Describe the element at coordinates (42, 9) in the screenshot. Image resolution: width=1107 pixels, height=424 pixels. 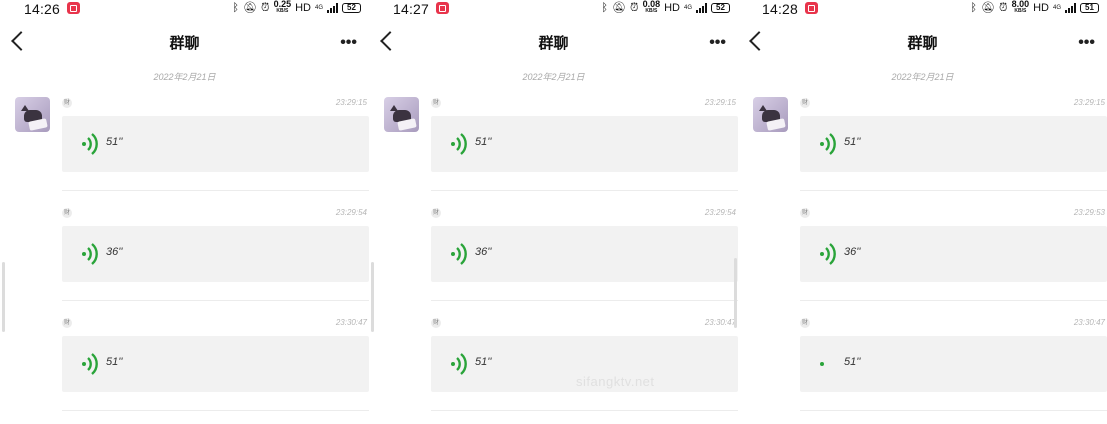
I see `status-time: 14:26` at that location.